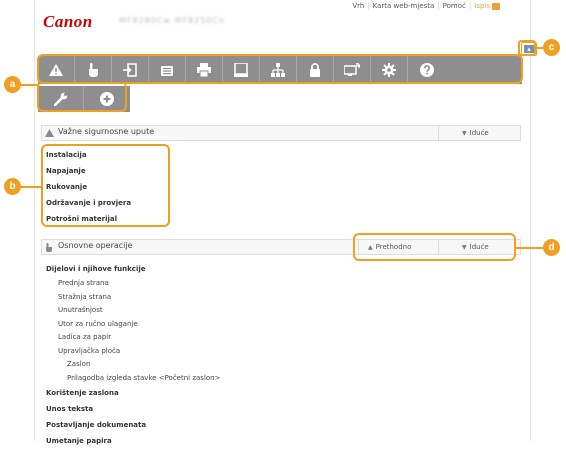  What do you see at coordinates (133, 365) in the screenshot?
I see `list-subsubitem: Zaslon` at bounding box center [133, 365].